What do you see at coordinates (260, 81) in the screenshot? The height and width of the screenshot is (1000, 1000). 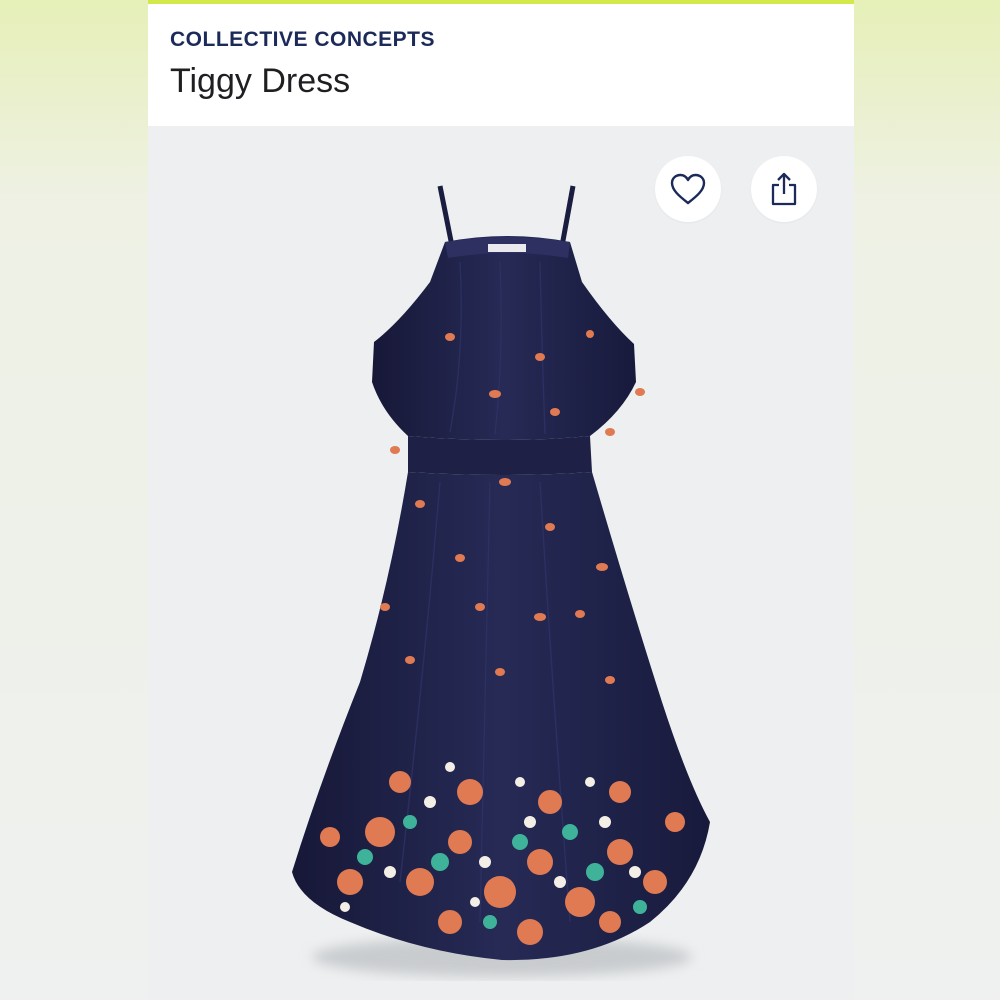 I see `product-title: Tiggy Dress` at bounding box center [260, 81].